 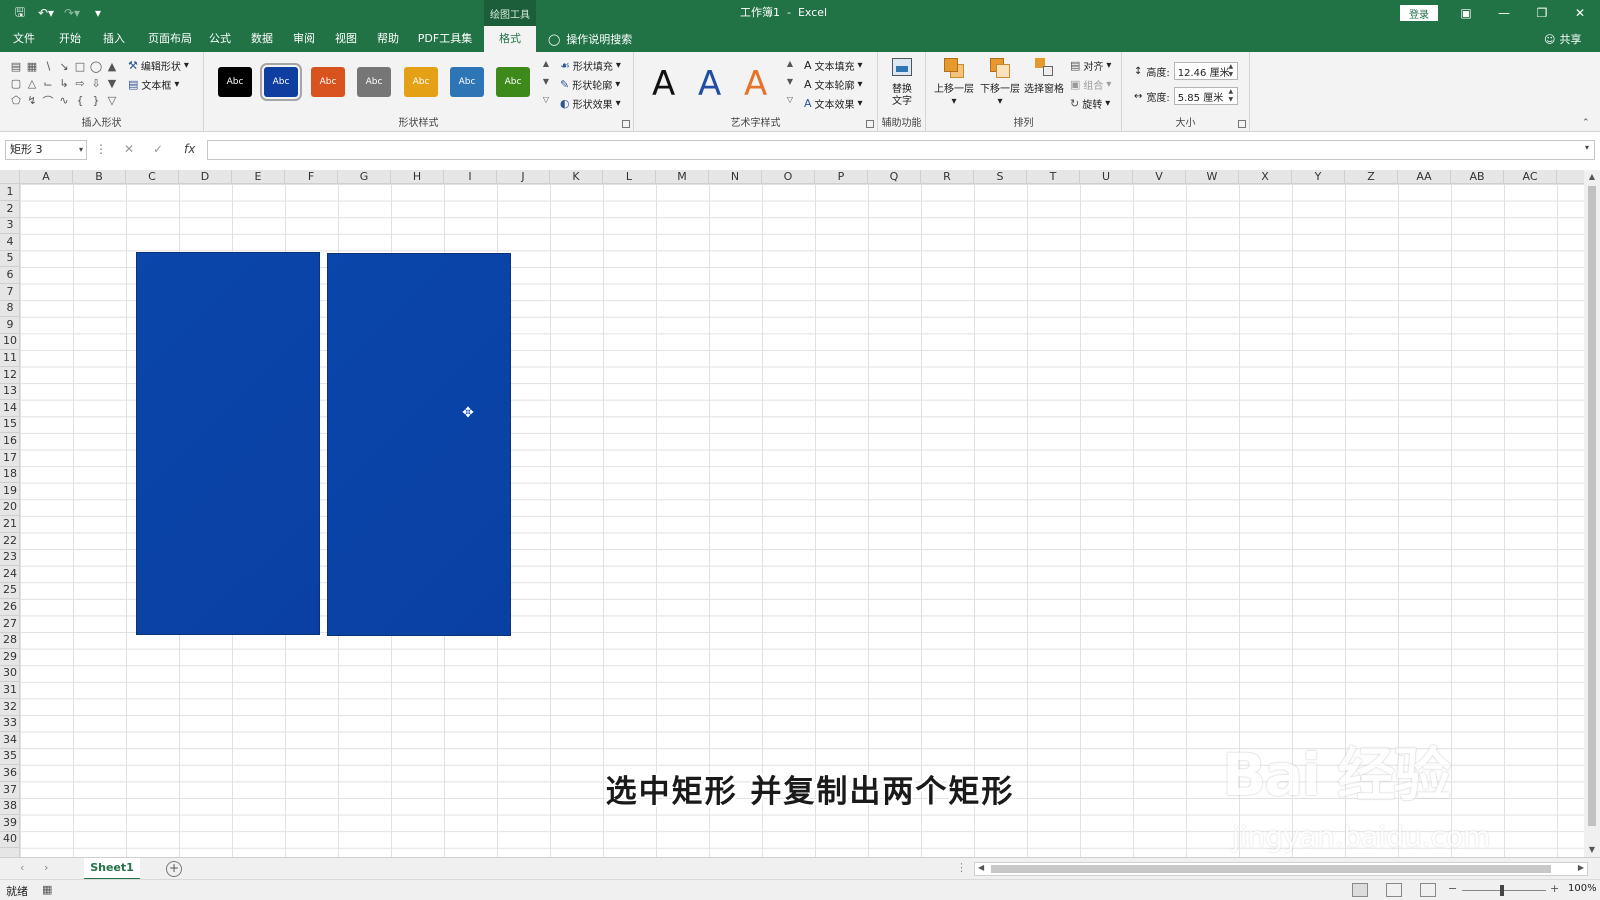 What do you see at coordinates (788, 177) in the screenshot?
I see `column-header: O` at bounding box center [788, 177].